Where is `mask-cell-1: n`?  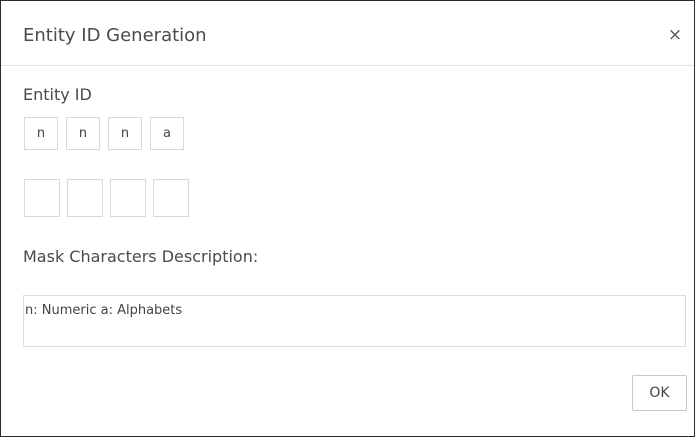 mask-cell-1: n is located at coordinates (41, 133).